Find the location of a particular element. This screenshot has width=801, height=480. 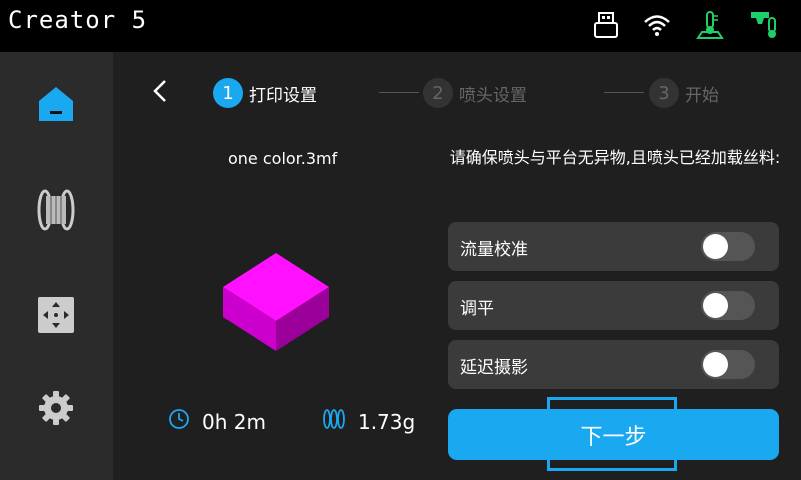

wifi-icon is located at coordinates (657, 25).